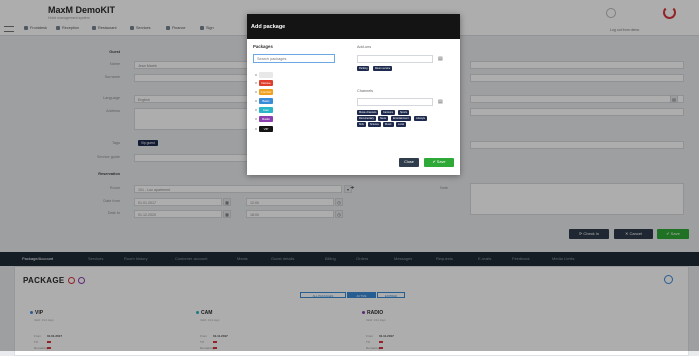  What do you see at coordinates (363, 68) in the screenshot?
I see `addon-chip: Parking` at bounding box center [363, 68].